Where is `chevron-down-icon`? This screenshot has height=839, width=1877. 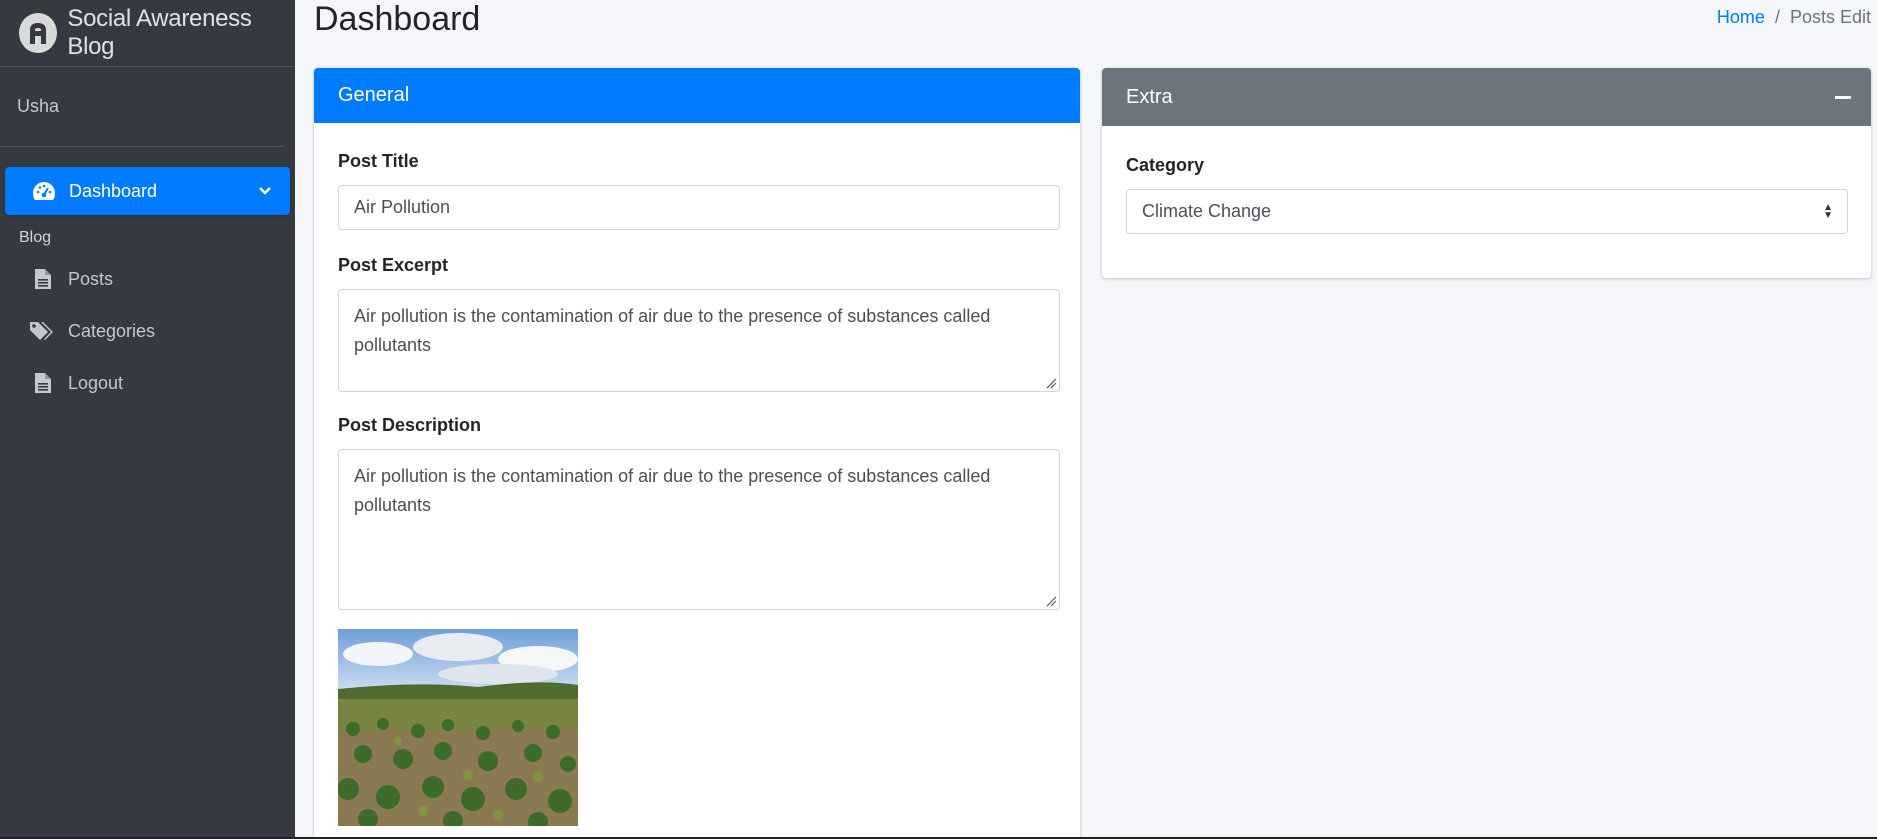
chevron-down-icon is located at coordinates (265, 192).